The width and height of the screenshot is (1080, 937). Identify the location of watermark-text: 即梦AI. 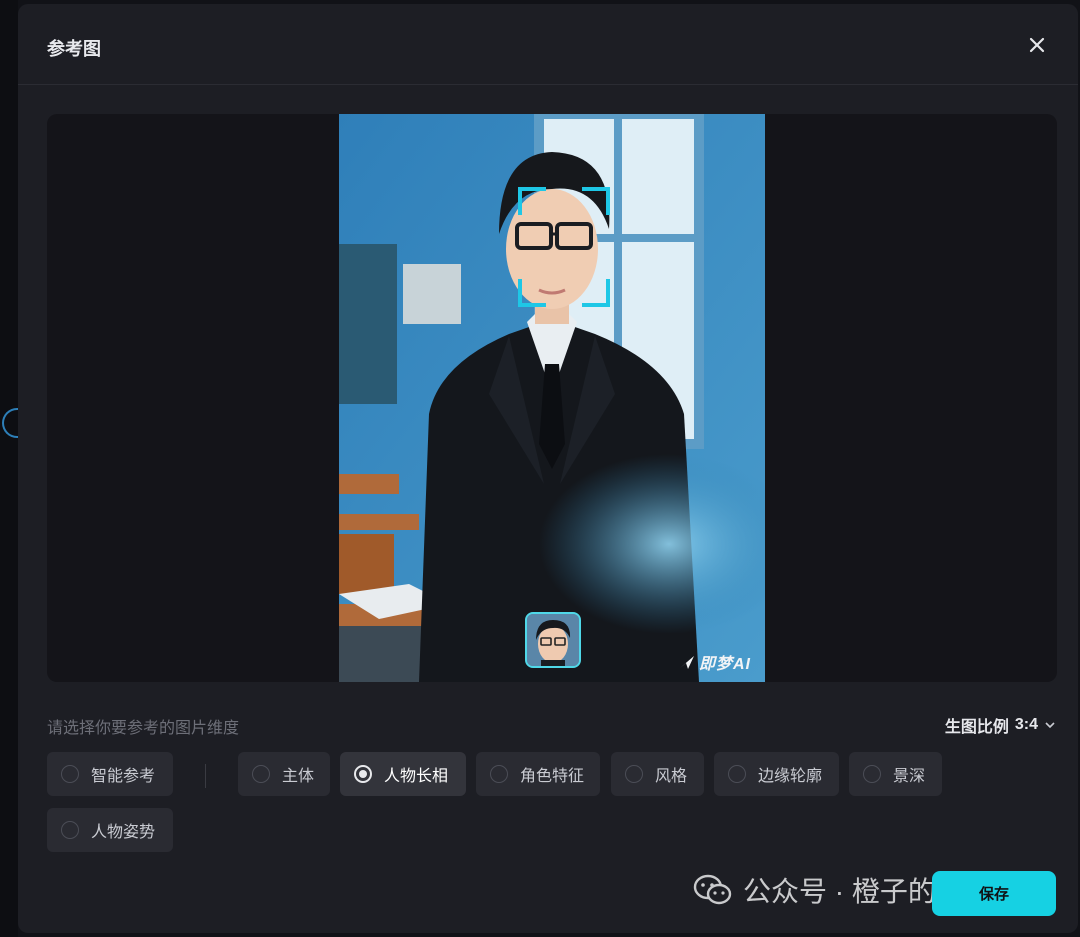
(725, 664).